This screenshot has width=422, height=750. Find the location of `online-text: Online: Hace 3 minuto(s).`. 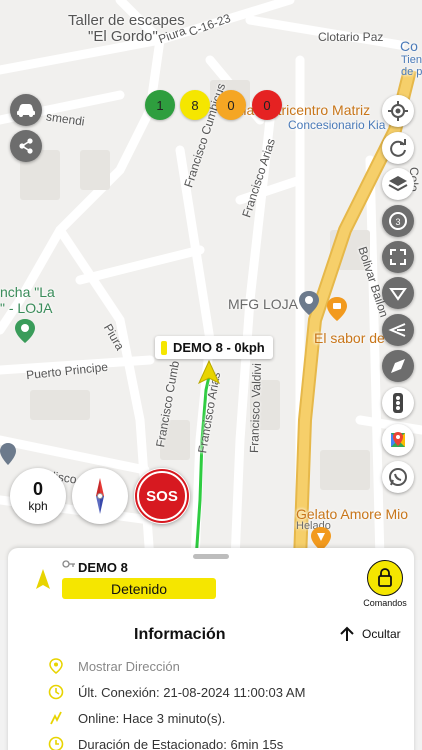

online-text: Online: Hace 3 minuto(s). is located at coordinates (152, 718).